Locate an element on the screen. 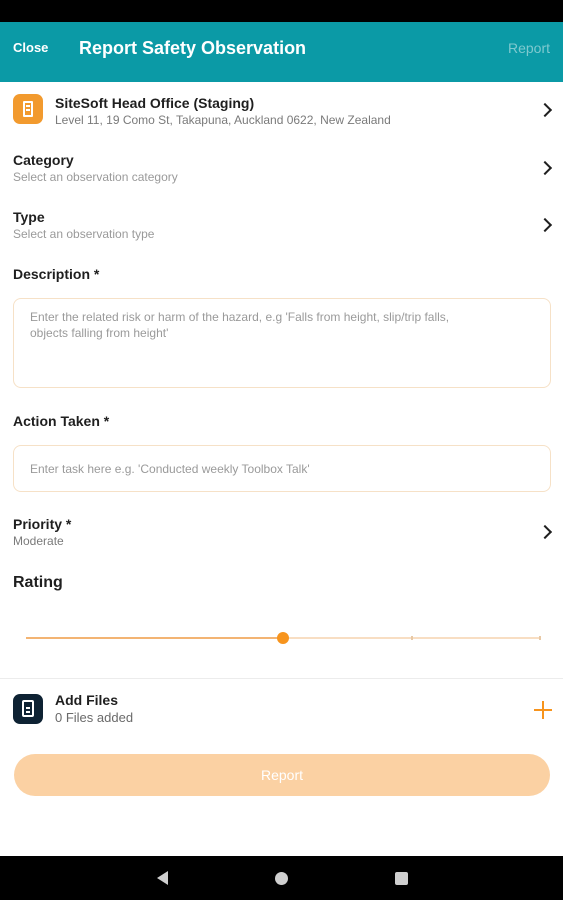 The height and width of the screenshot is (900, 563). status-bar is located at coordinates (281, 11).